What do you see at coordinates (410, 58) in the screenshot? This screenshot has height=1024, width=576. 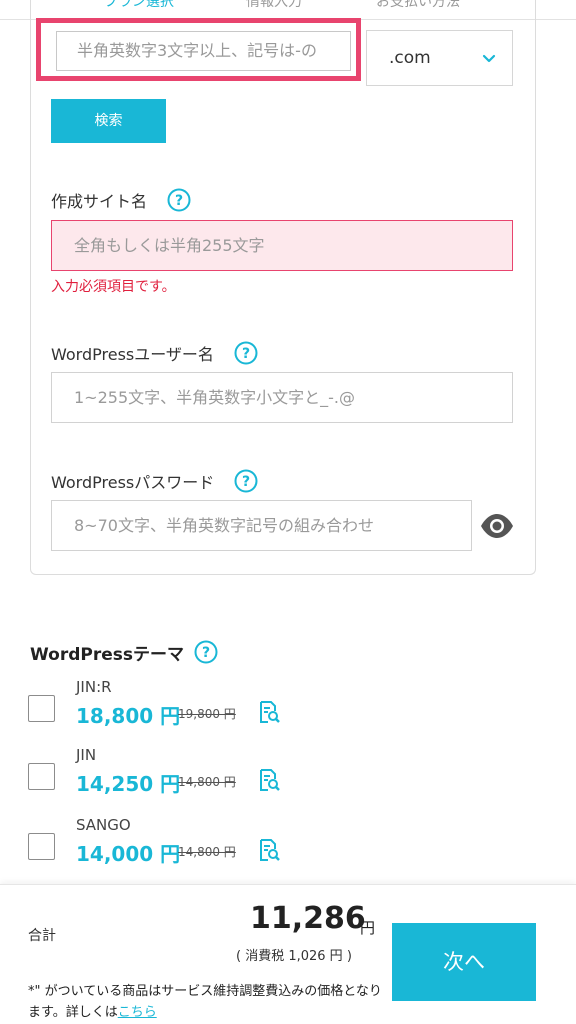 I see `tld-value: .com` at bounding box center [410, 58].